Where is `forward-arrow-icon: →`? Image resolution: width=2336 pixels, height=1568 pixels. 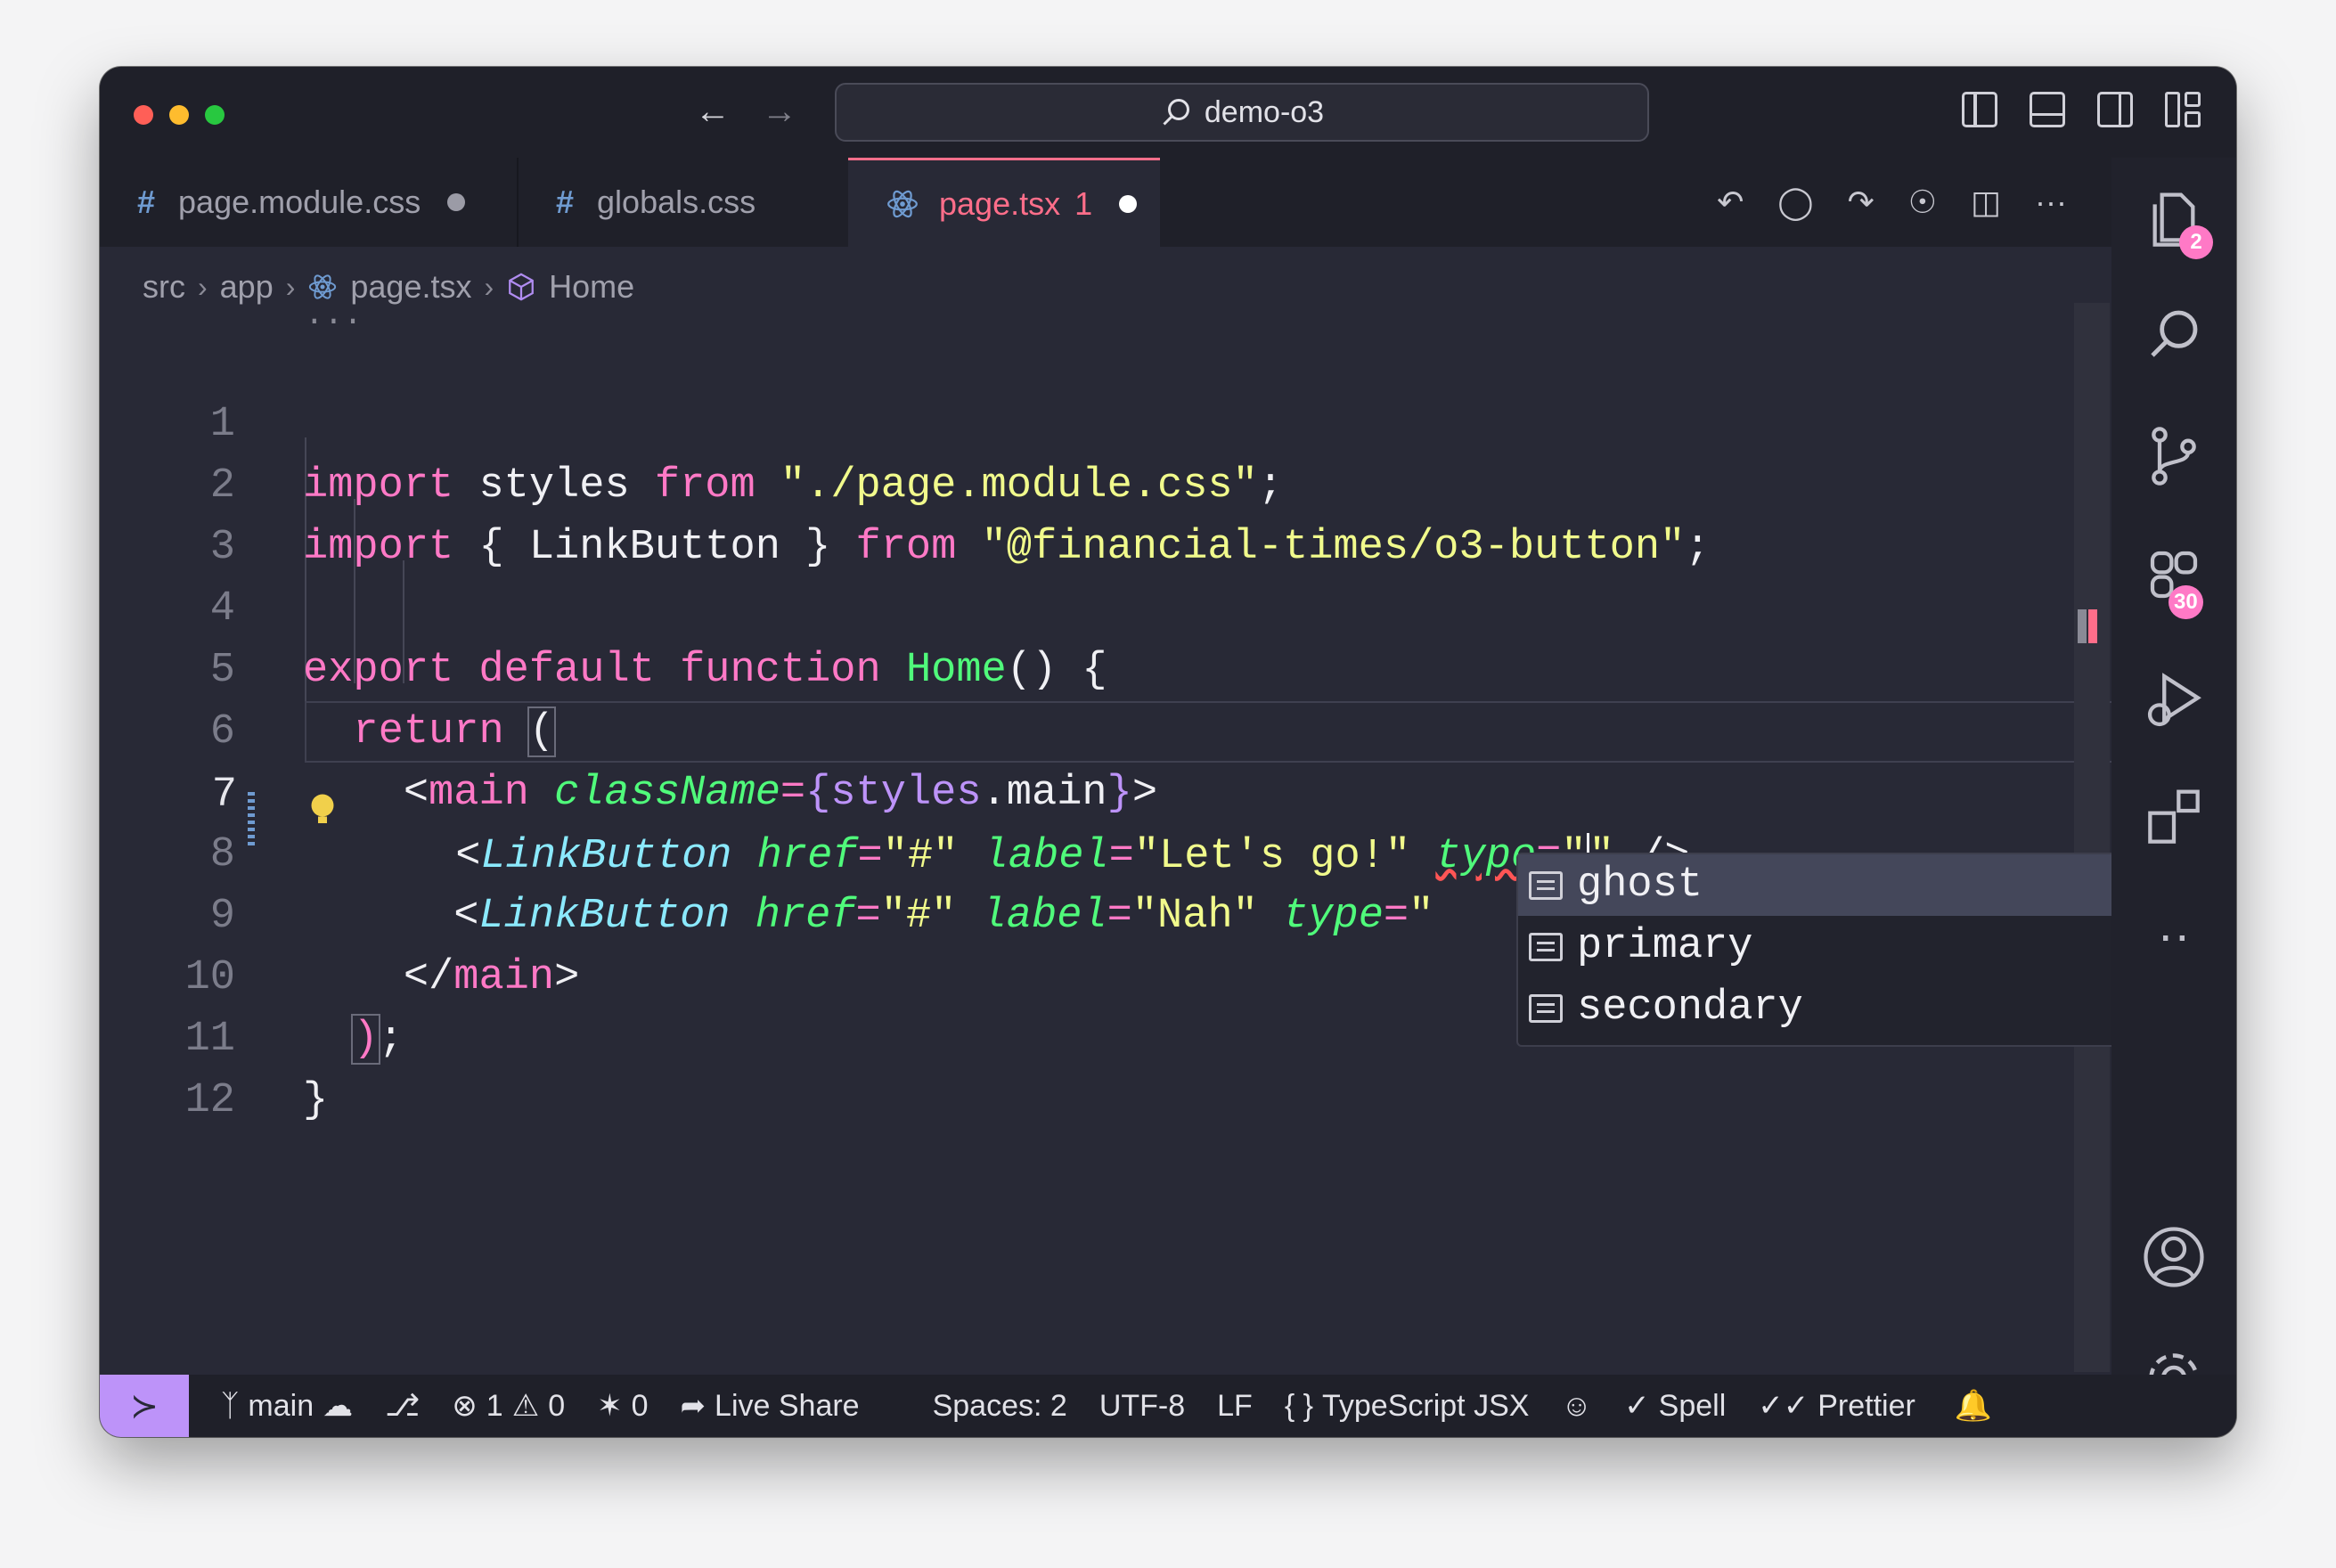 forward-arrow-icon: → is located at coordinates (779, 111).